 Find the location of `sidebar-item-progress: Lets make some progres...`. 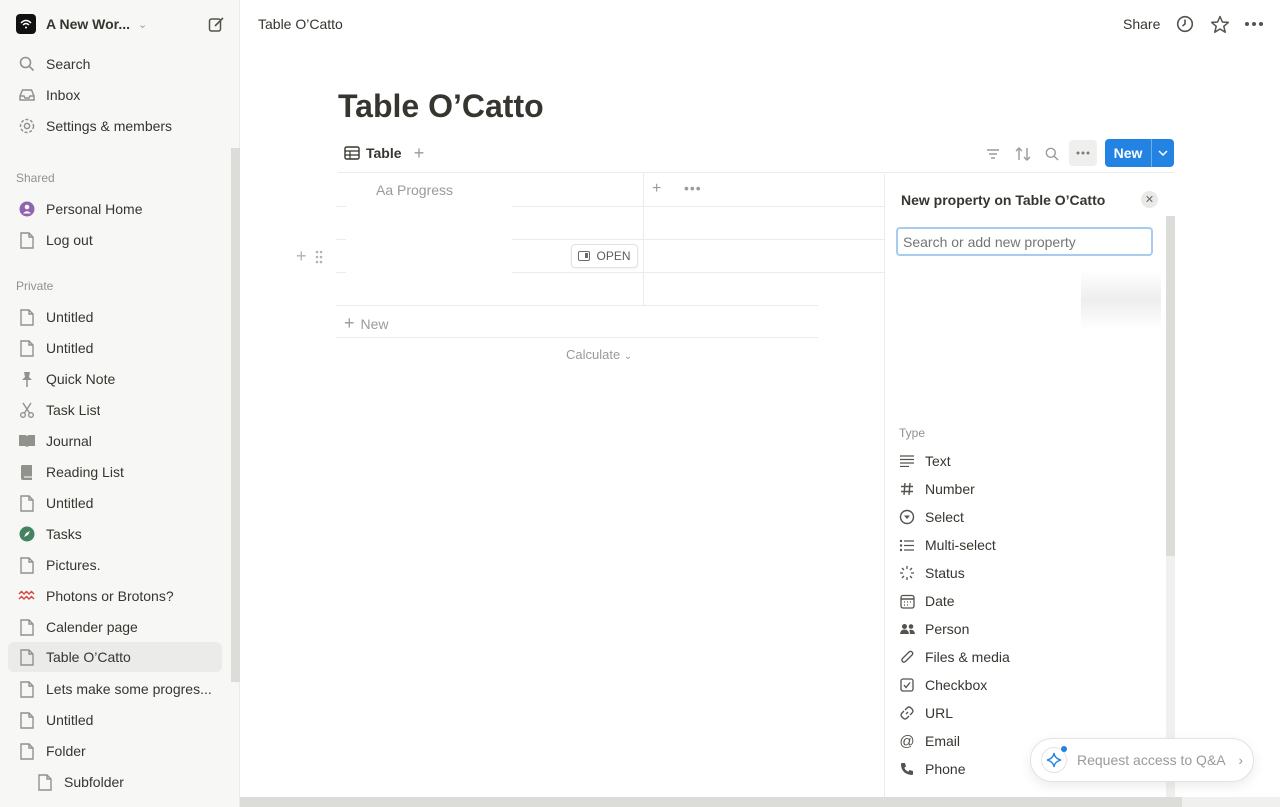

sidebar-item-progress: Lets make some progres... is located at coordinates (115, 689).